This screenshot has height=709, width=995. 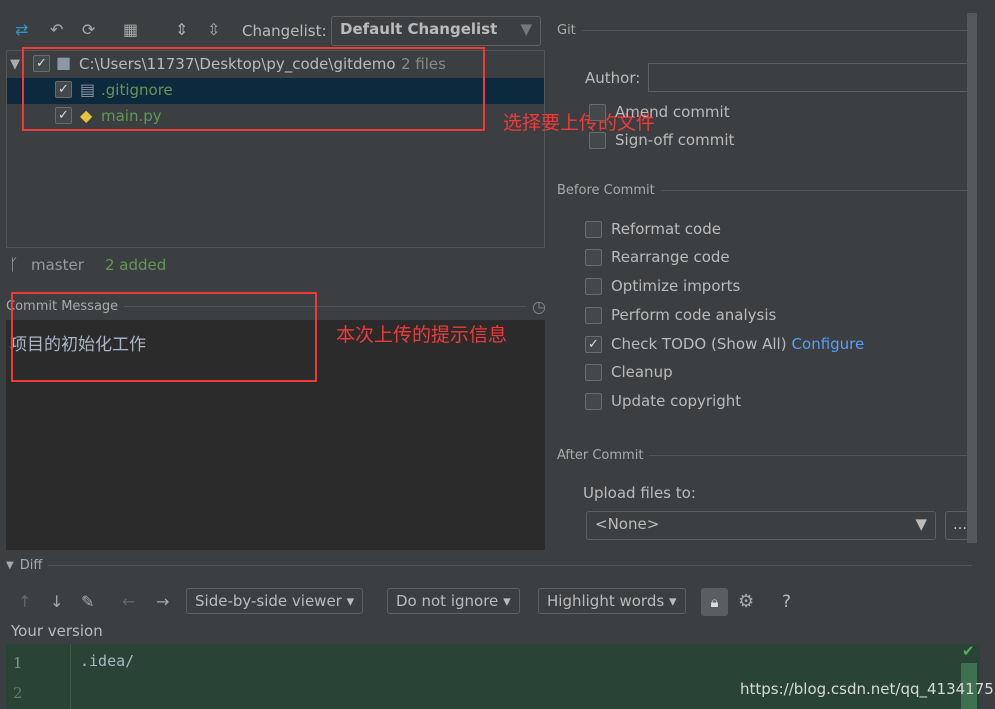 What do you see at coordinates (14, 264) in the screenshot?
I see `branch-icon: ᚴ` at bounding box center [14, 264].